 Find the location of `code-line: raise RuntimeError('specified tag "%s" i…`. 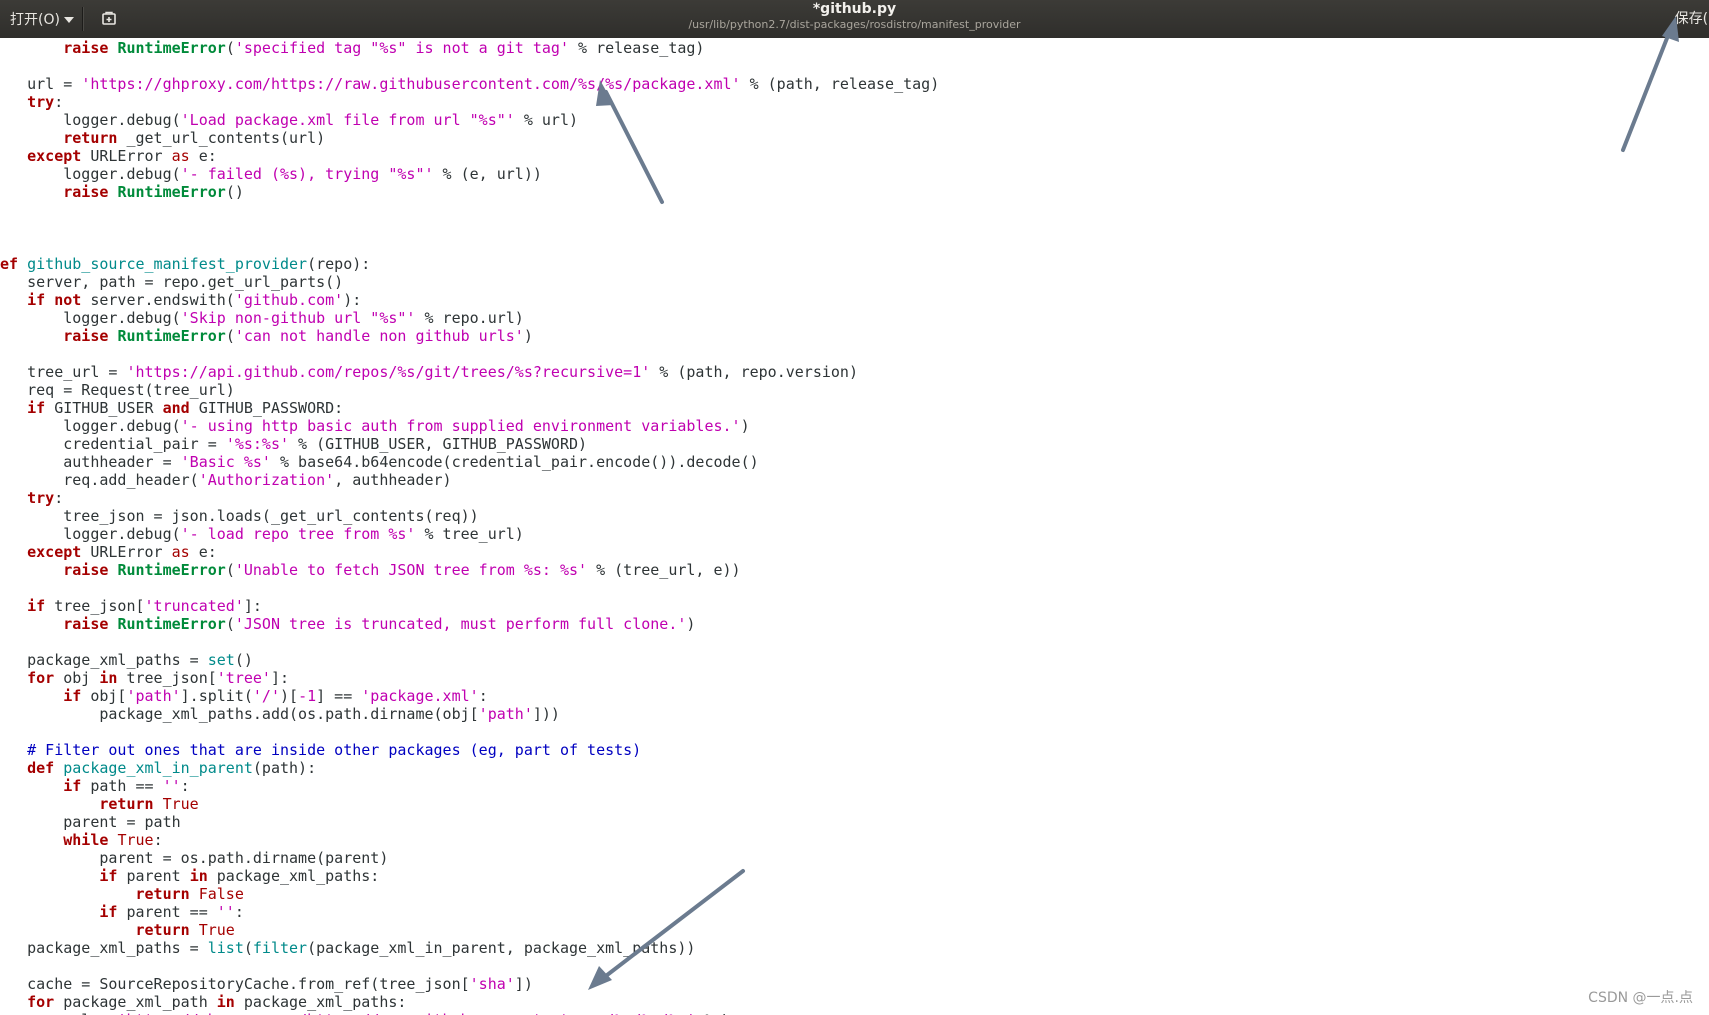

code-line: raise RuntimeError('specified tag "%s" i… is located at coordinates (352, 48).